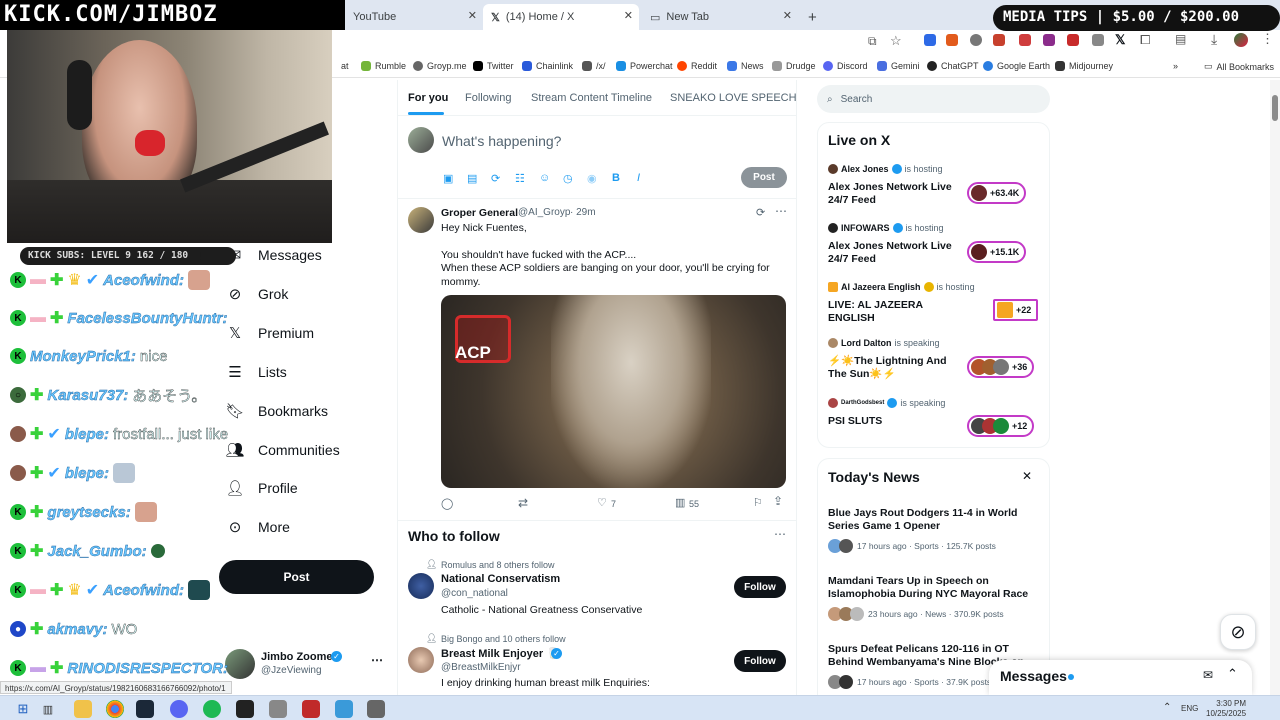  Describe the element at coordinates (872, 41) in the screenshot. I see `cast-icon: ⧉` at that location.